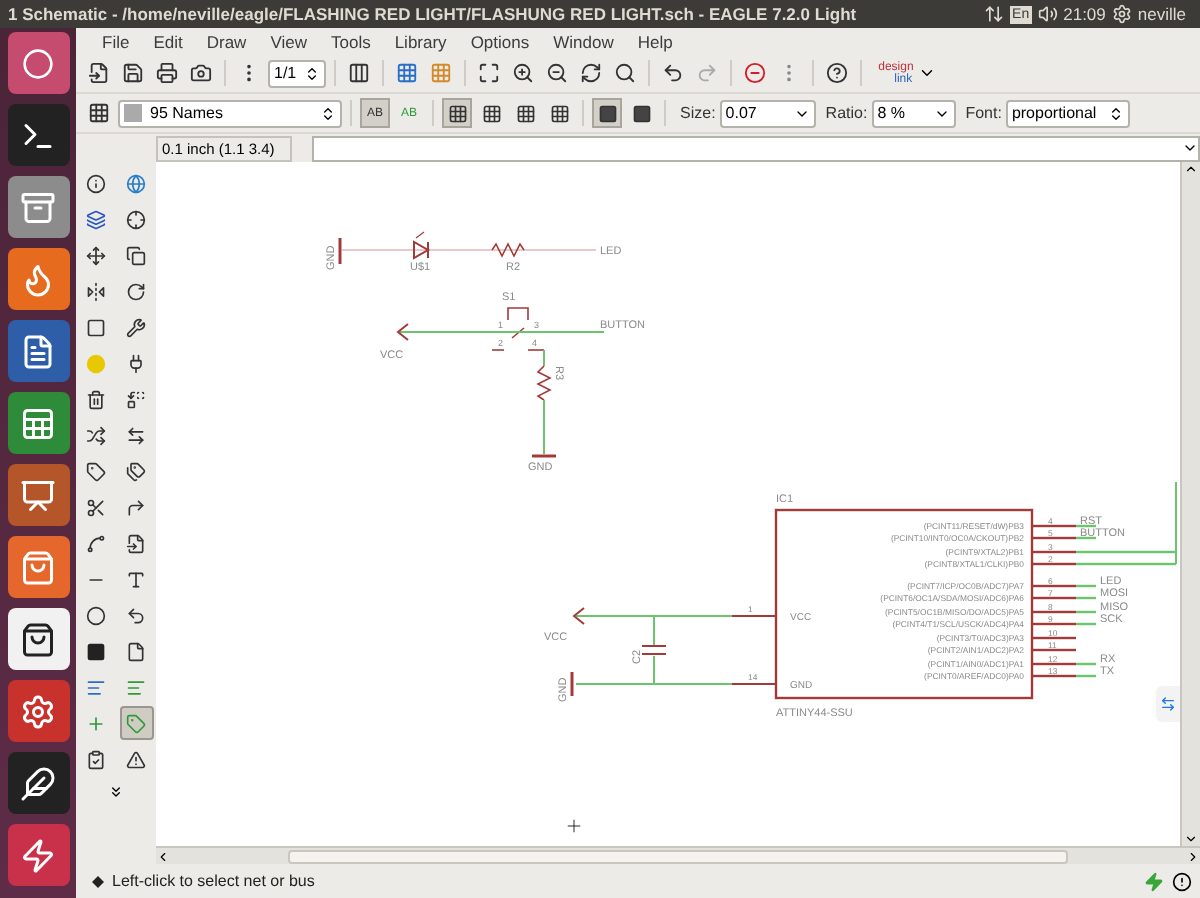  I want to click on ratio-label: Ratio:, so click(846, 113).